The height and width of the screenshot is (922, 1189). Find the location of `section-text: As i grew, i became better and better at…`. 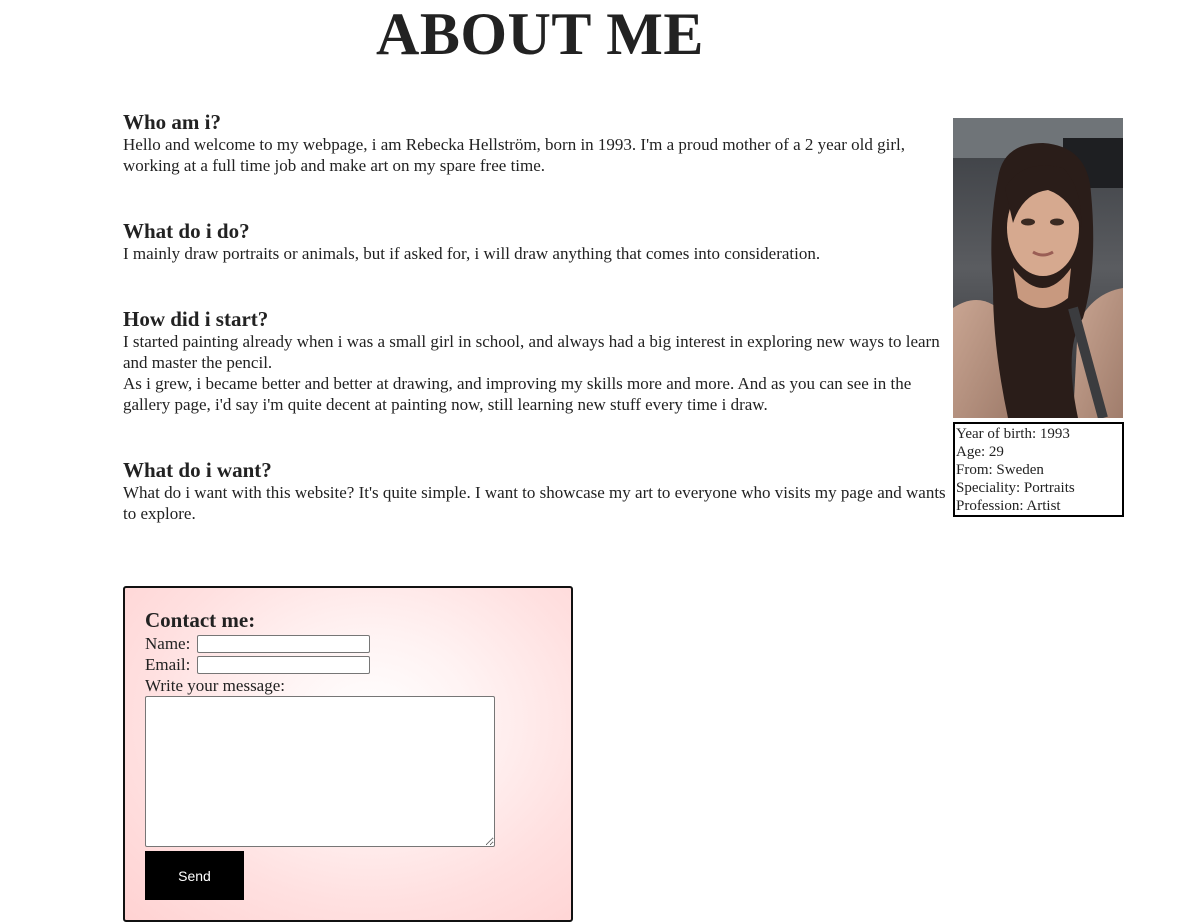

section-text: As i grew, i became better and better at… is located at coordinates (517, 394).